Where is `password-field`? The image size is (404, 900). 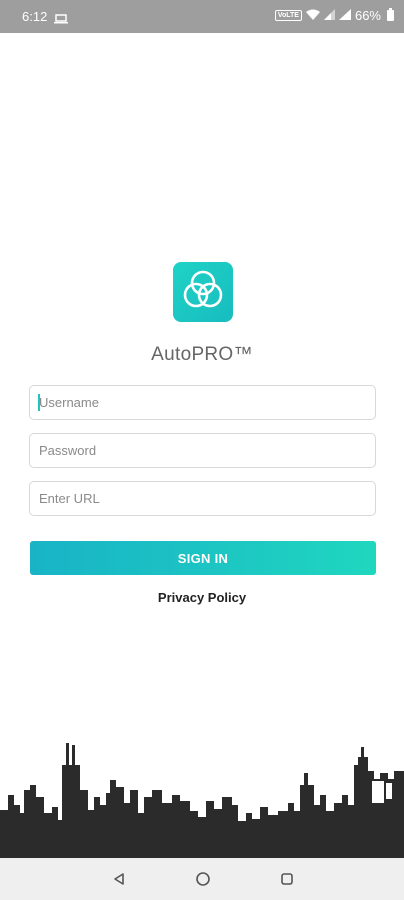
password-field is located at coordinates (202, 450).